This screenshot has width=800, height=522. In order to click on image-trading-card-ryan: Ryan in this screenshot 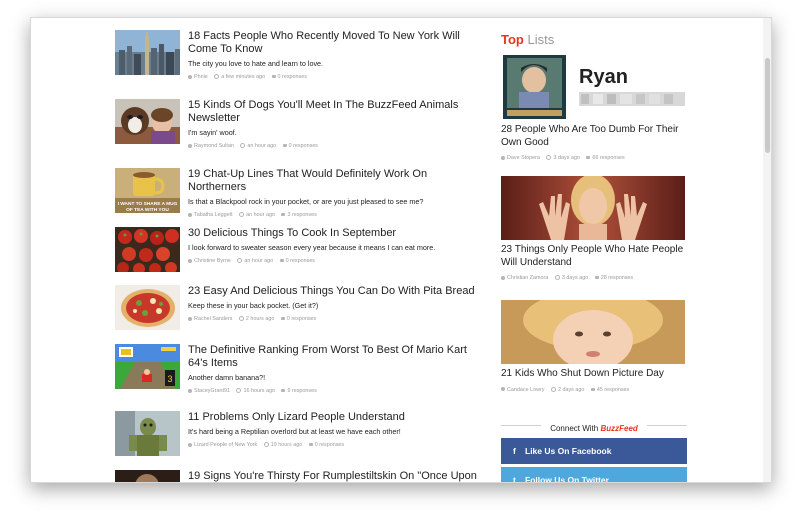, I will do `click(593, 87)`.